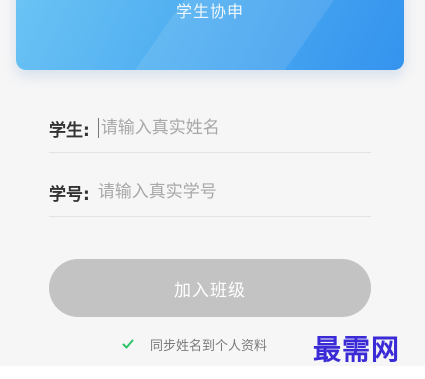  What do you see at coordinates (234, 192) in the screenshot?
I see `student-id-input` at bounding box center [234, 192].